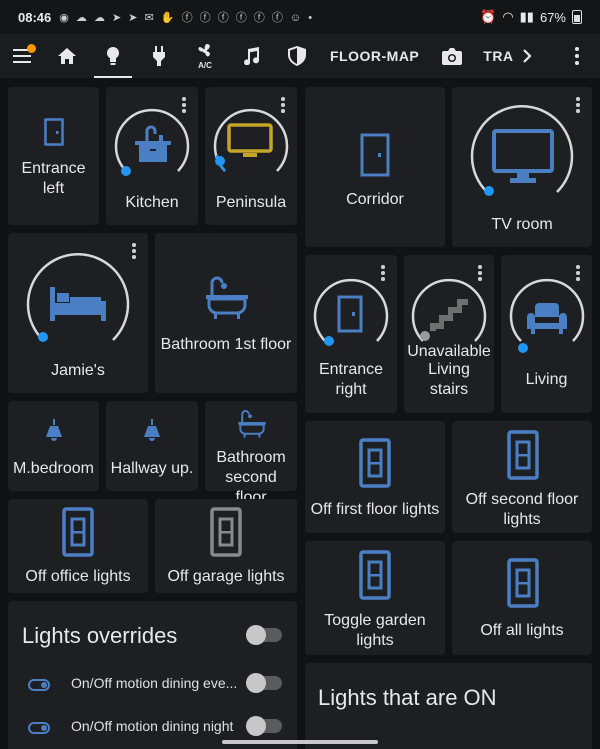  What do you see at coordinates (449, 379) in the screenshot?
I see `card-label: Living stairs` at bounding box center [449, 379].